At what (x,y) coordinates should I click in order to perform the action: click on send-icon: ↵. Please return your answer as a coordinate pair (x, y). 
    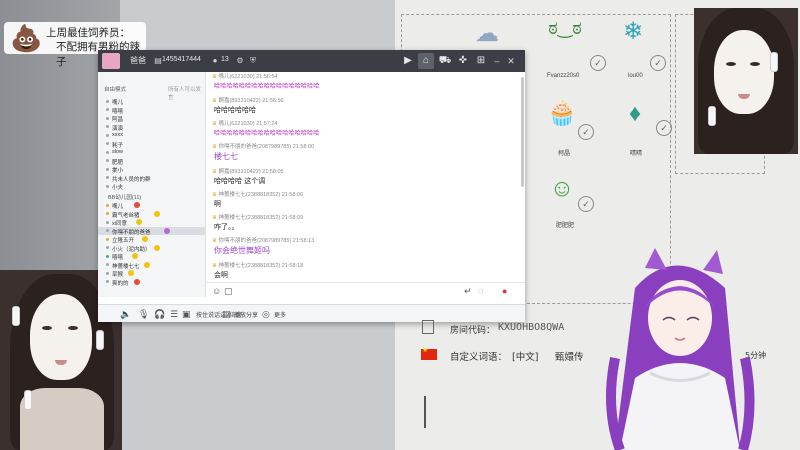
    Looking at the image, I should click on (468, 291).